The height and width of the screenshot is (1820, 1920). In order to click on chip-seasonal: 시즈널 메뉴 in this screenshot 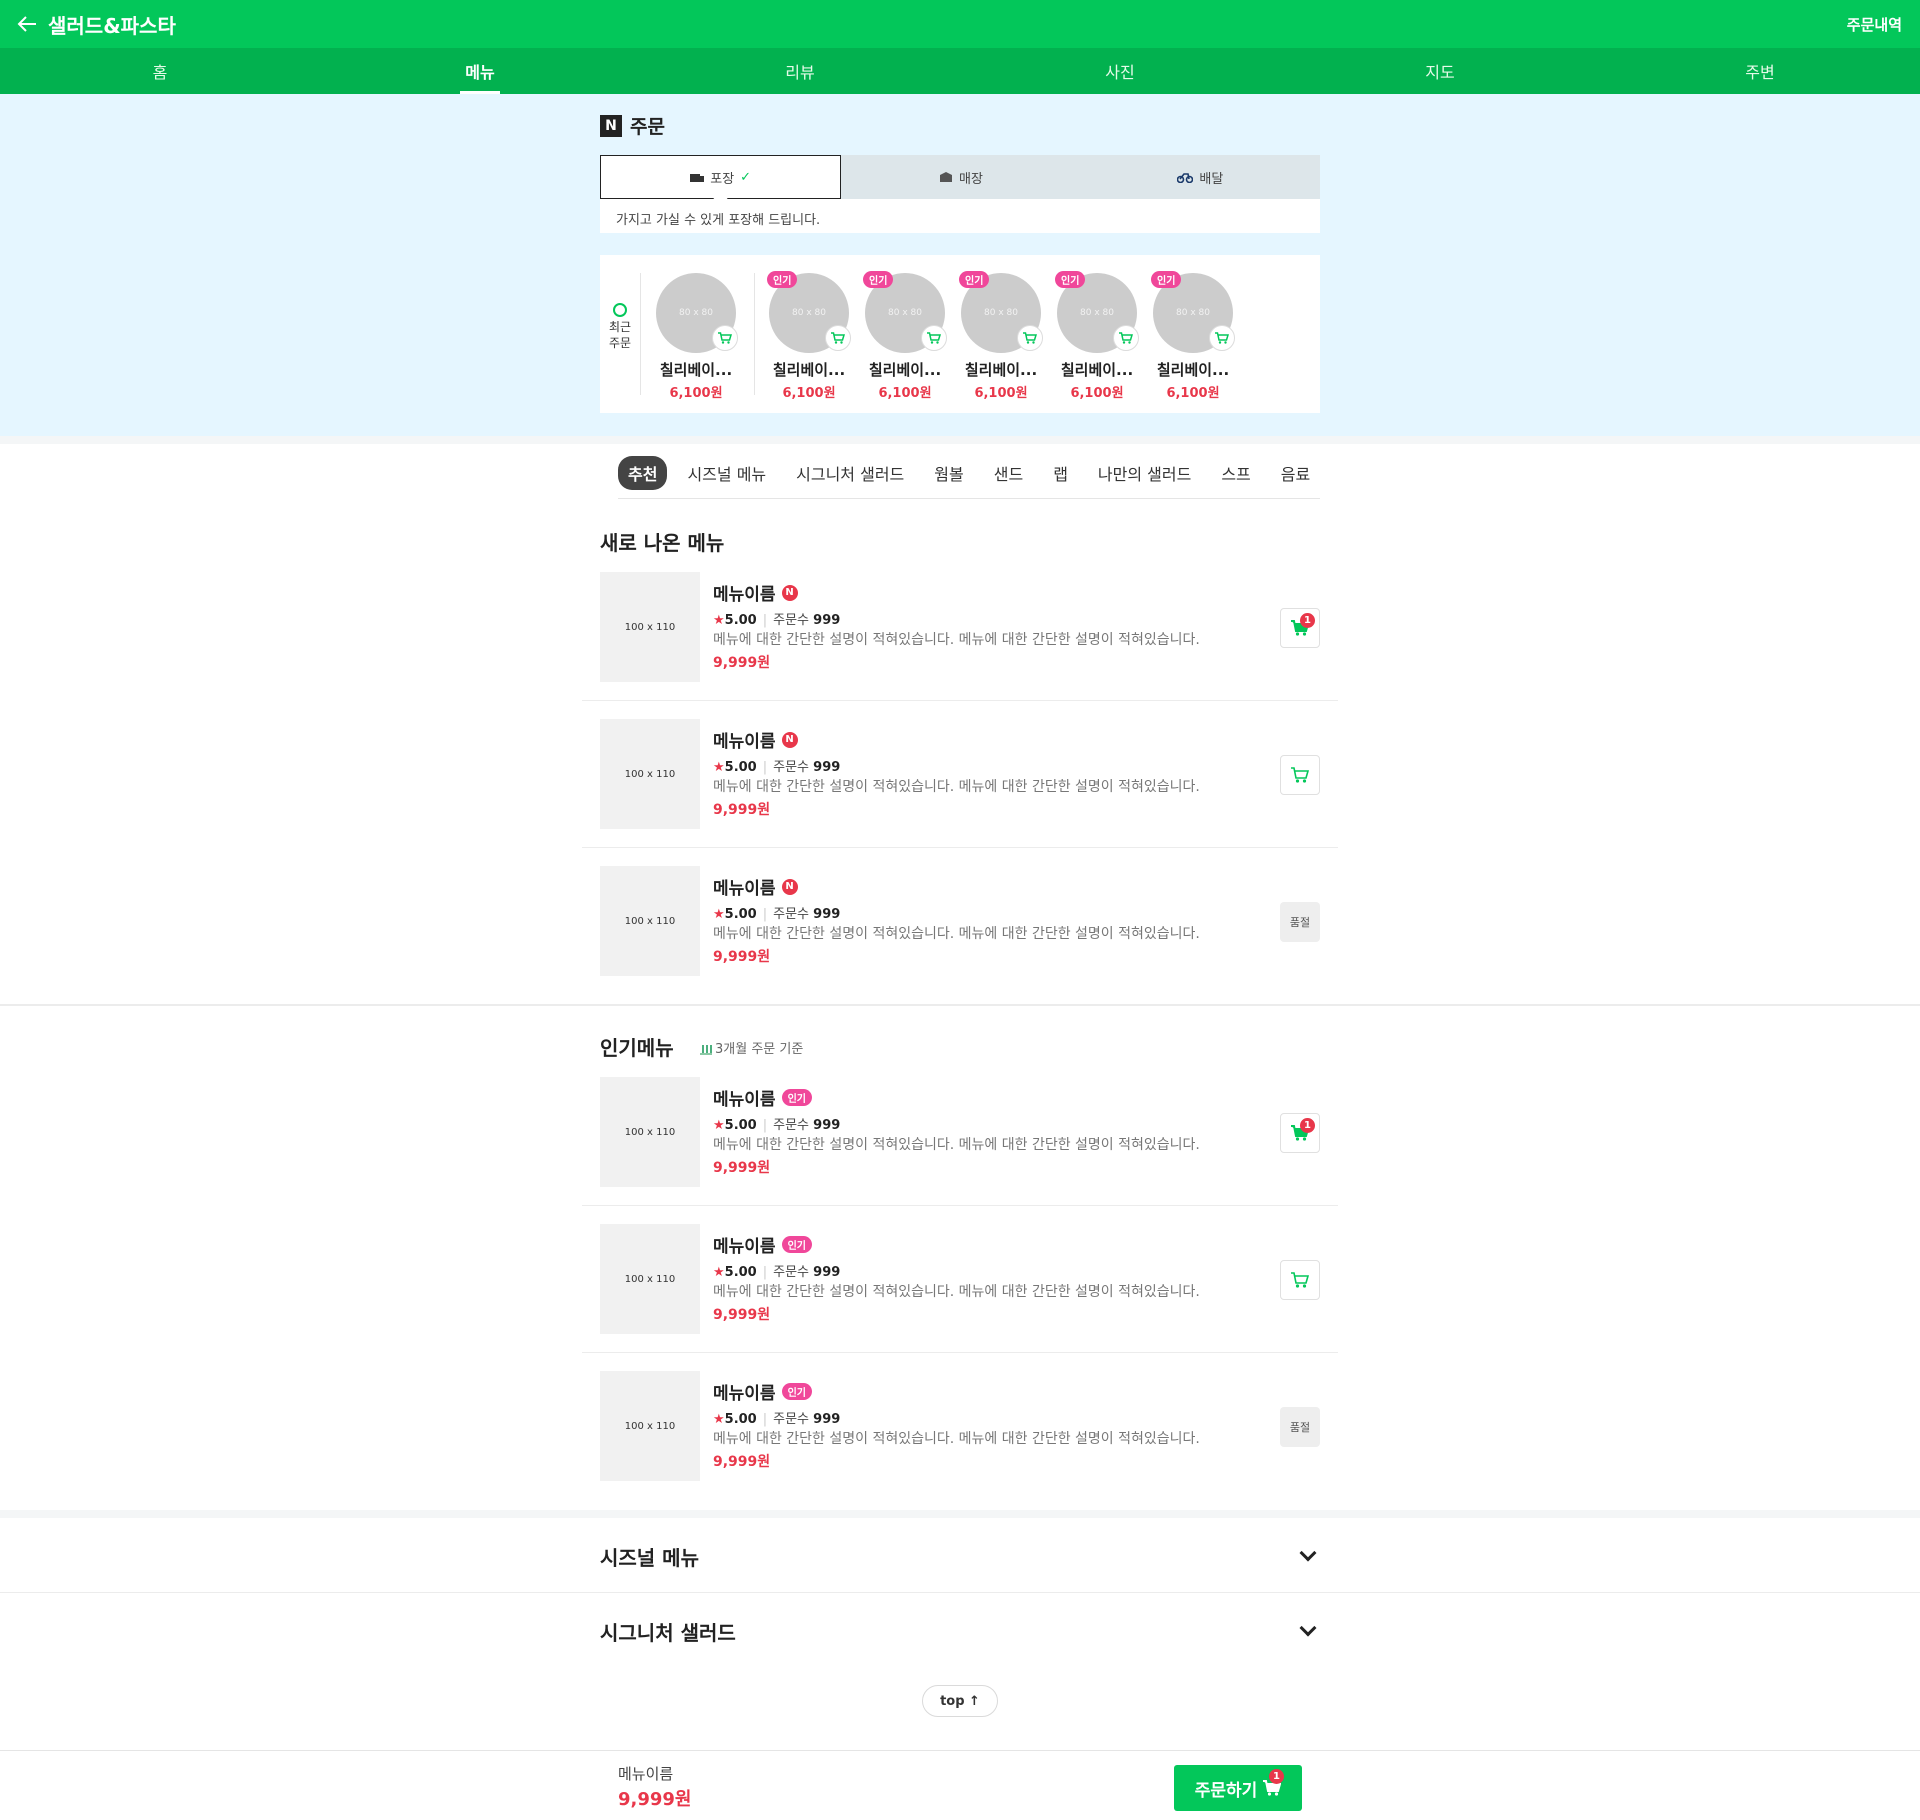, I will do `click(726, 473)`.